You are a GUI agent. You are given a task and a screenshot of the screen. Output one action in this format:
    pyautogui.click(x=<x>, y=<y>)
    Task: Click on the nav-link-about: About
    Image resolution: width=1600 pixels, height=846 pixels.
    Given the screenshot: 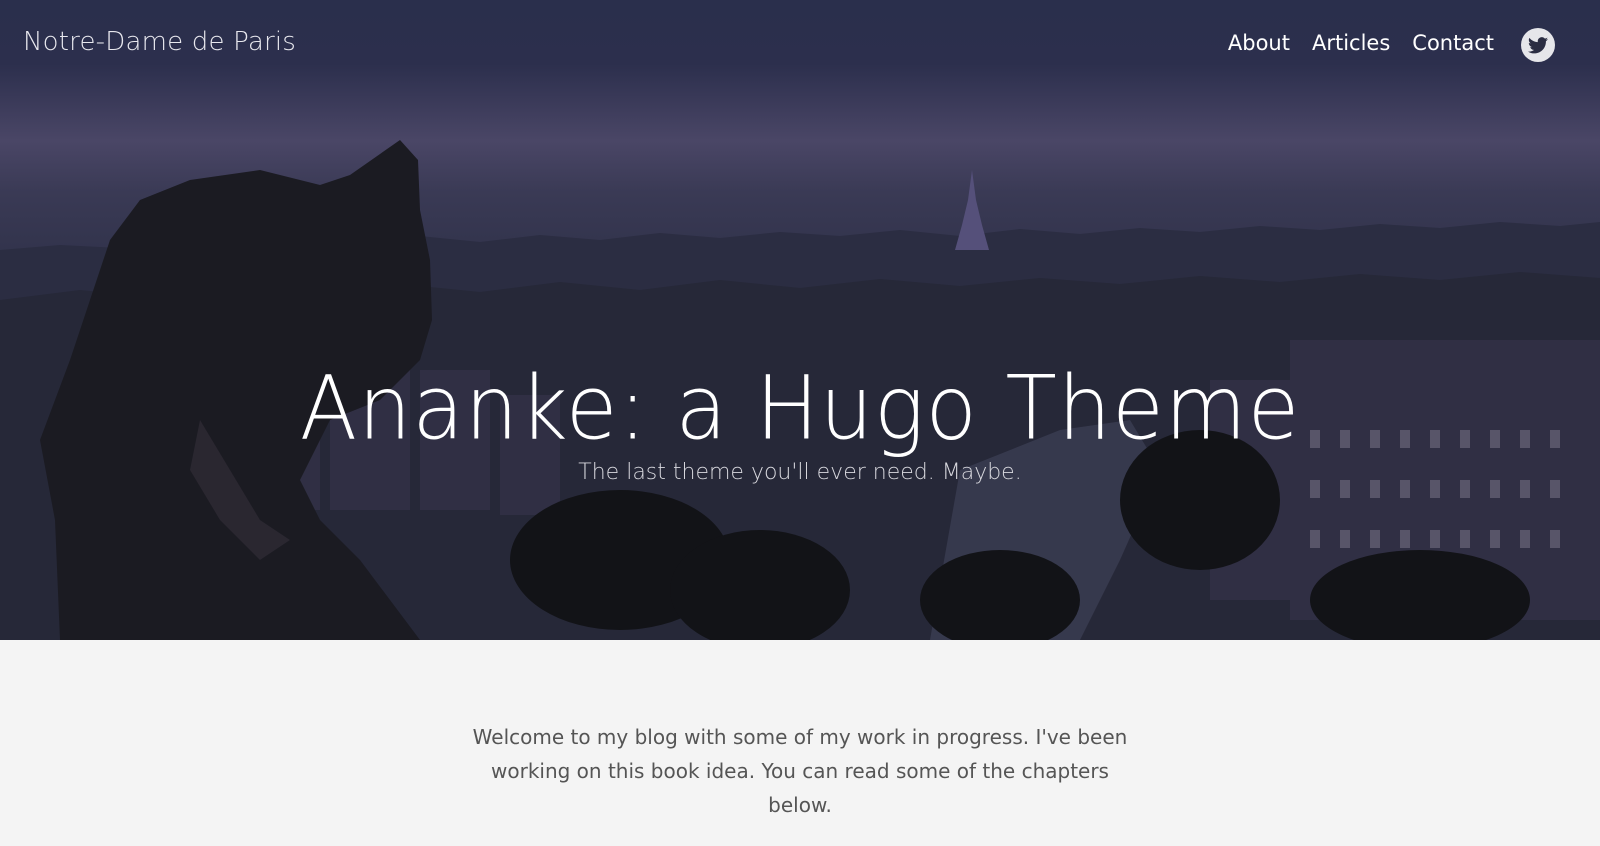 What is the action you would take?
    pyautogui.click(x=1259, y=43)
    